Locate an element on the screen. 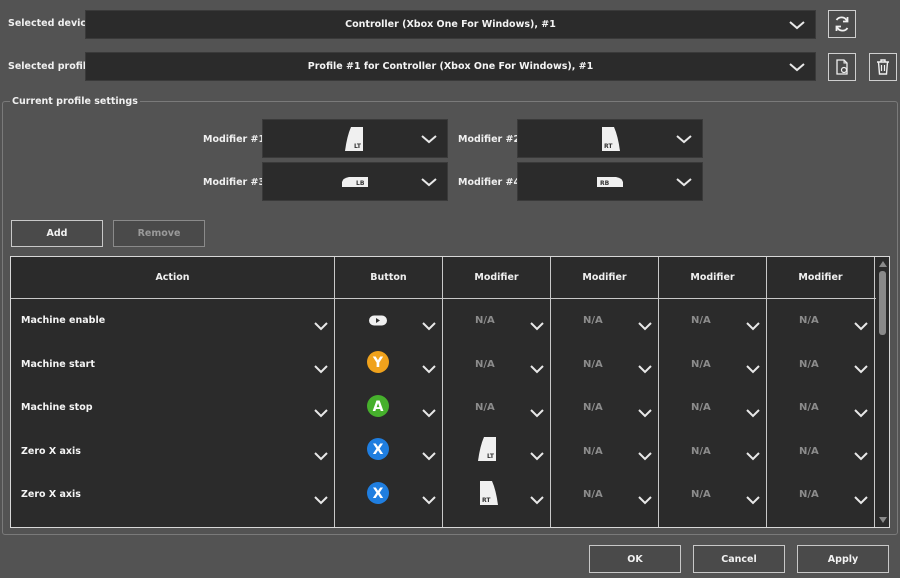 The image size is (900, 578). button-select is located at coordinates (388, 320).